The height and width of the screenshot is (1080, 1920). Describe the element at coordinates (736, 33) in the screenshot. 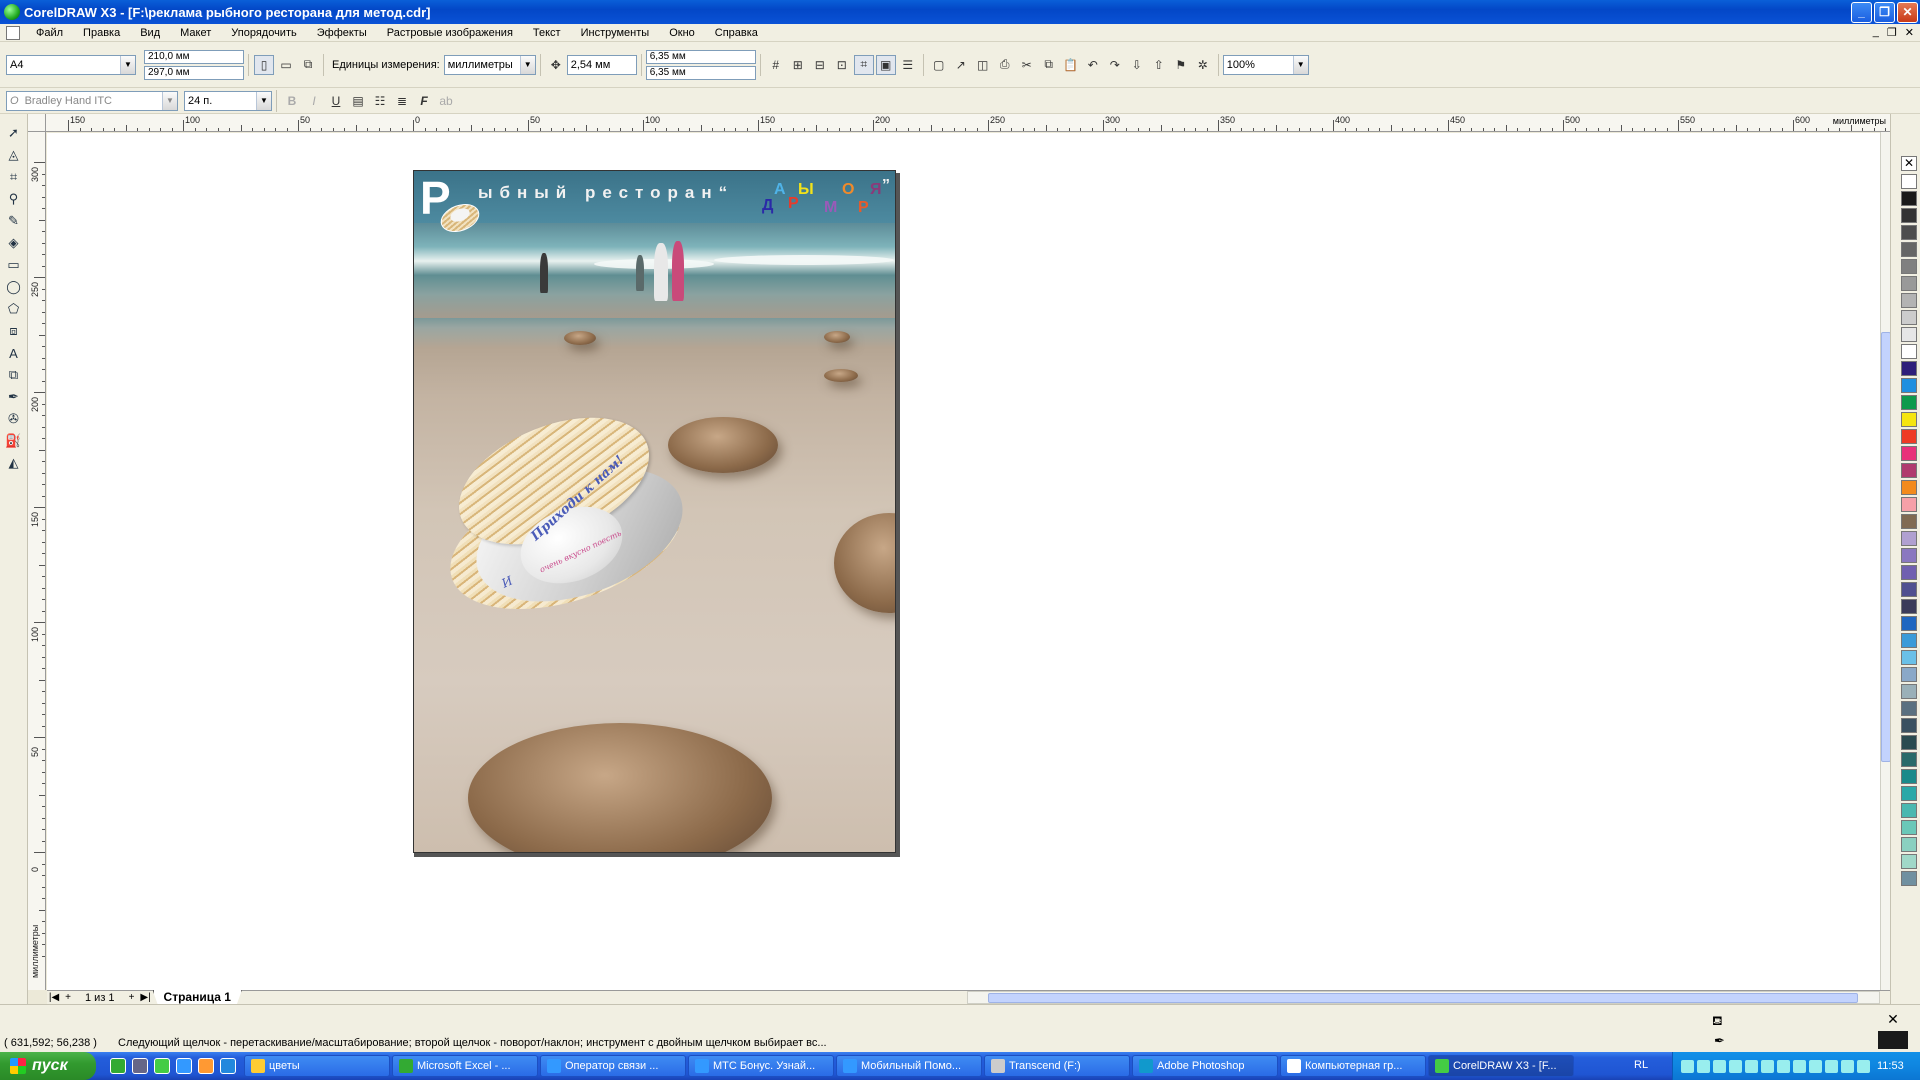

I see `menu-help: Справка` at that location.